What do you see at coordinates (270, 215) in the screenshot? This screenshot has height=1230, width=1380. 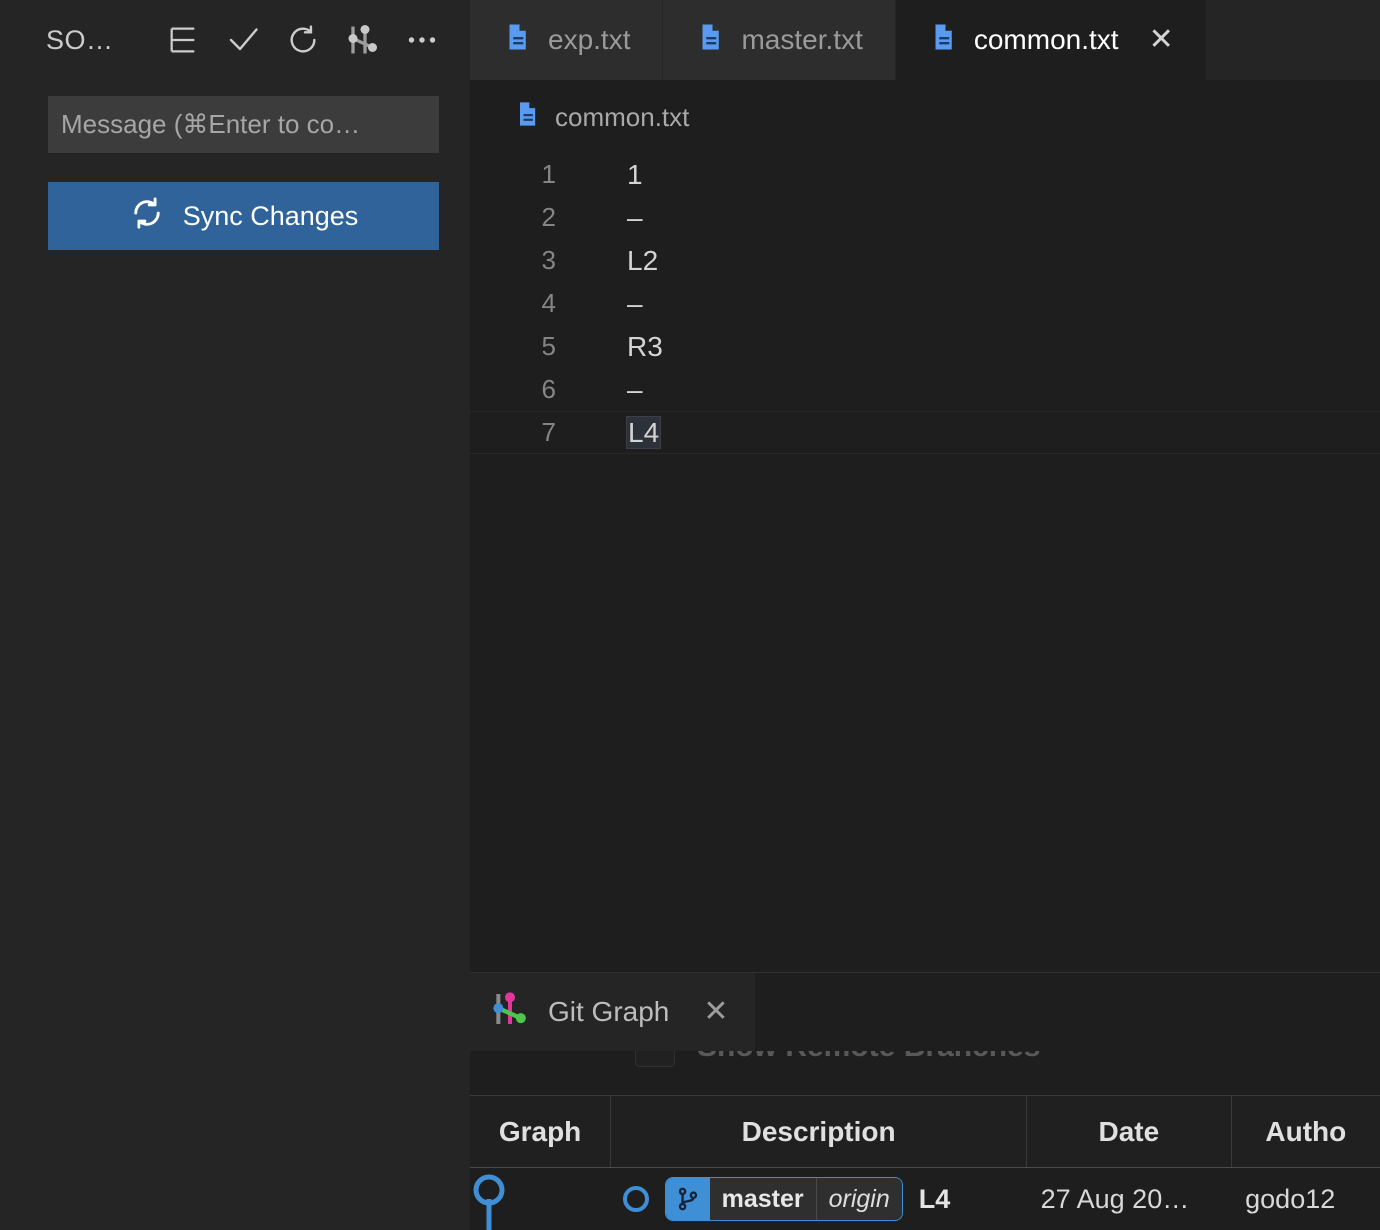 I see `sync-changes-label: Sync Changes` at bounding box center [270, 215].